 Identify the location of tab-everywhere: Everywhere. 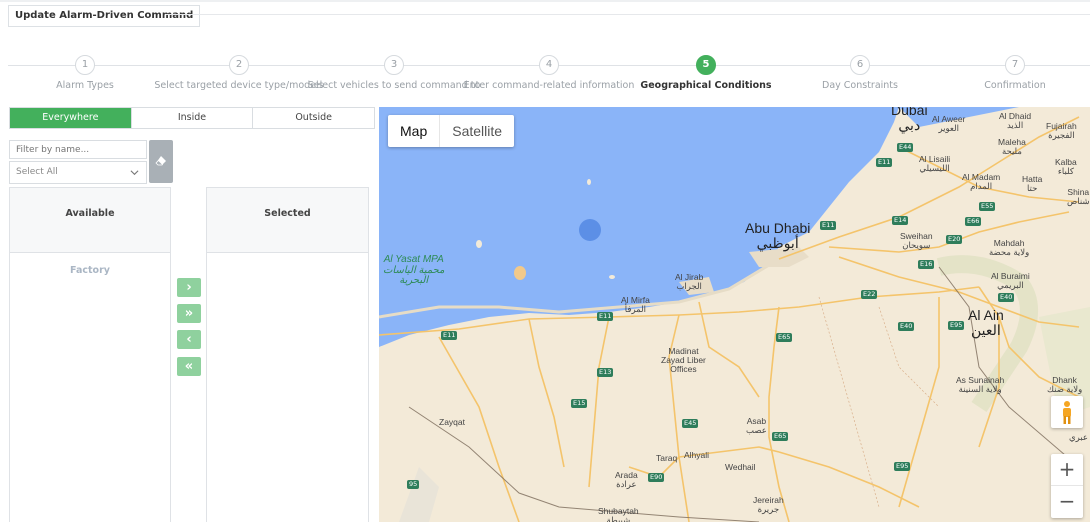
(71, 118).